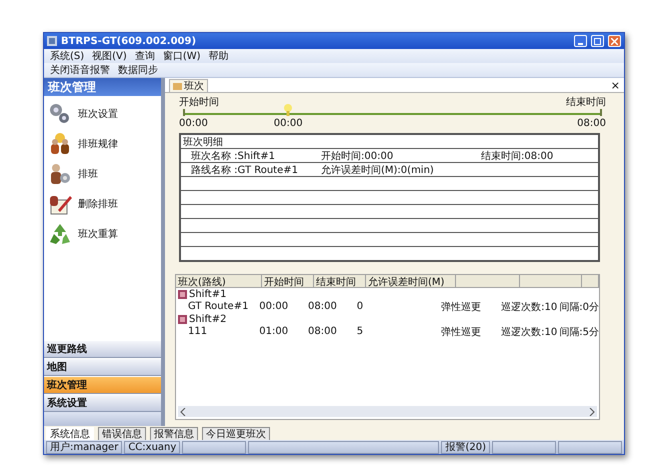 Image resolution: width=670 pixels, height=472 pixels. Describe the element at coordinates (578, 307) in the screenshot. I see `table-cell-text: 间隔:0分` at that location.